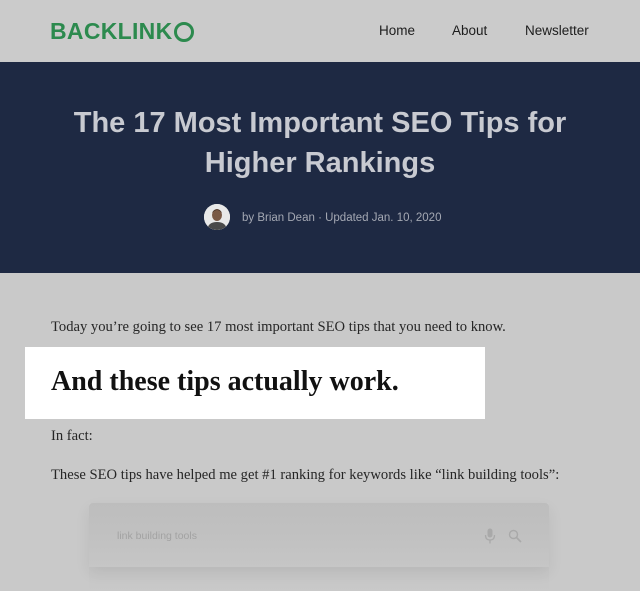  Describe the element at coordinates (157, 536) in the screenshot. I see `search-query-text: link building tools` at that location.